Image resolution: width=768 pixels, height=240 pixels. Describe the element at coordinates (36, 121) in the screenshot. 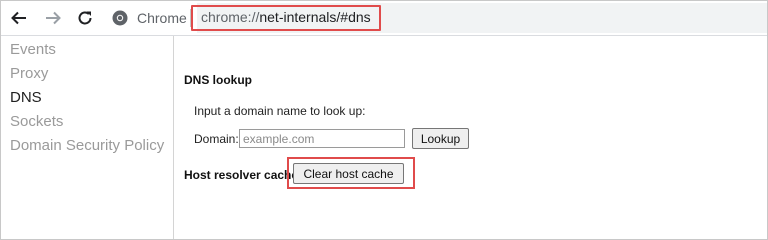

I see `sidebar-item-sockets: Sockets` at that location.